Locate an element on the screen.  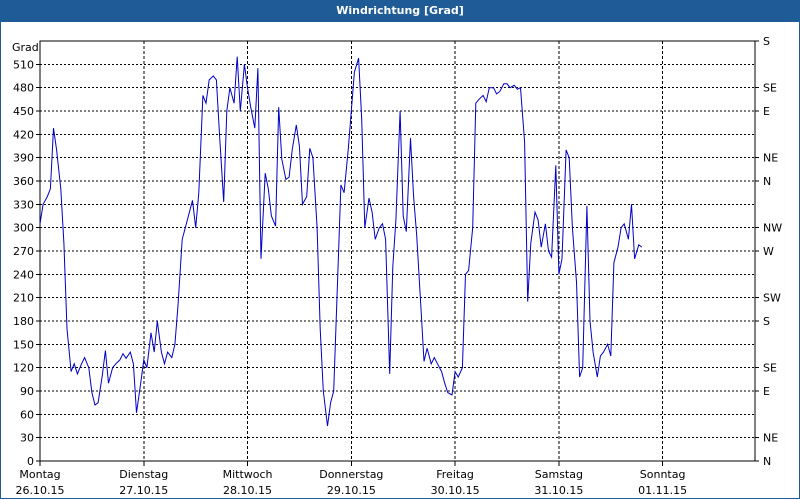
x-tick-day: Dienstag is located at coordinates (143, 474).